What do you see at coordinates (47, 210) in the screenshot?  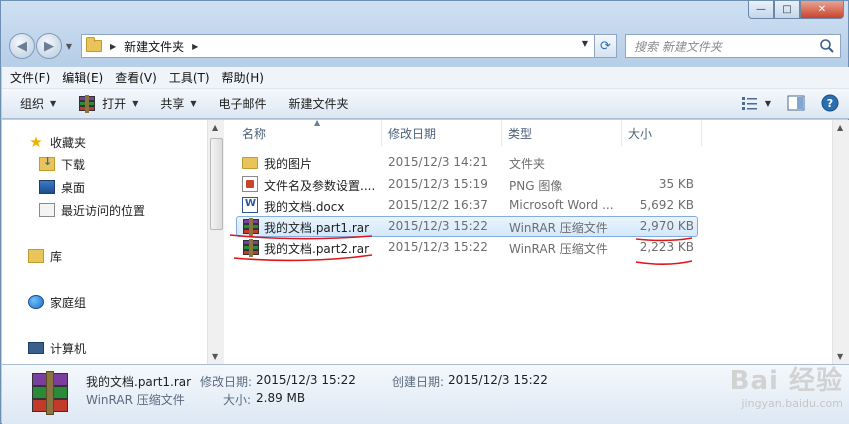 I see `recent-places-icon` at bounding box center [47, 210].